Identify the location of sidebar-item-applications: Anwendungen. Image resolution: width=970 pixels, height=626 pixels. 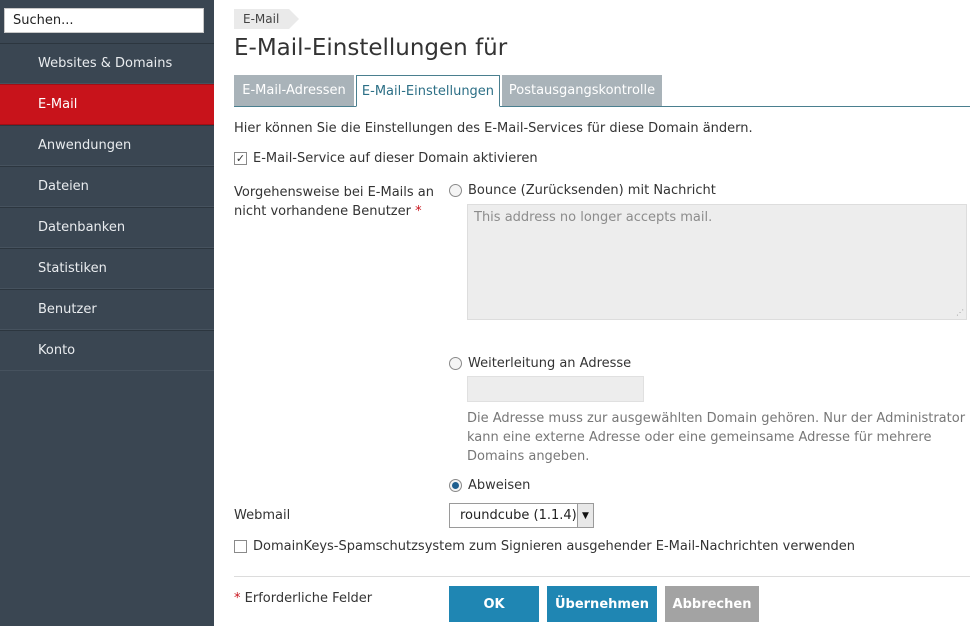
(107, 145).